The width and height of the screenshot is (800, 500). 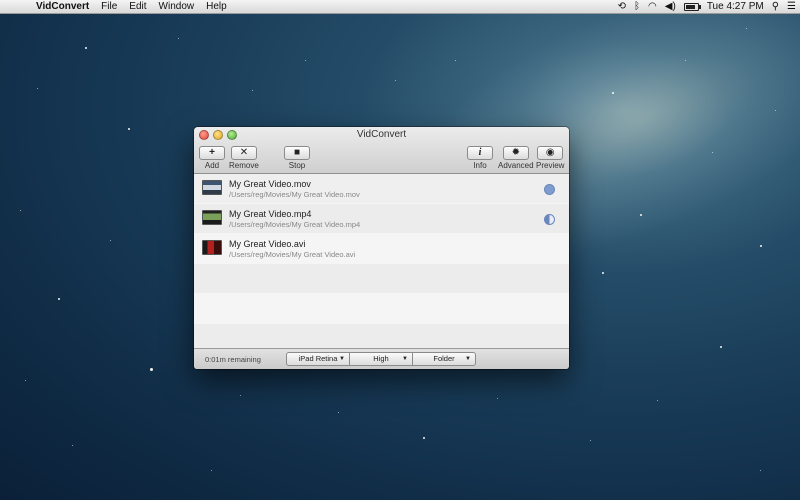 I want to click on advanced-button: ✹ Advanced, so click(x=516, y=158).